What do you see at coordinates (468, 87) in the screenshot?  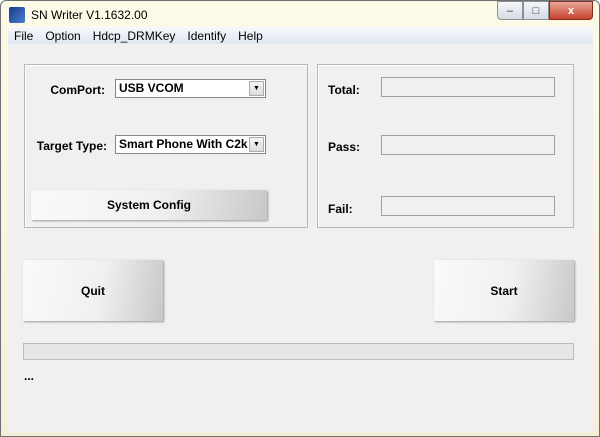 I see `total-field` at bounding box center [468, 87].